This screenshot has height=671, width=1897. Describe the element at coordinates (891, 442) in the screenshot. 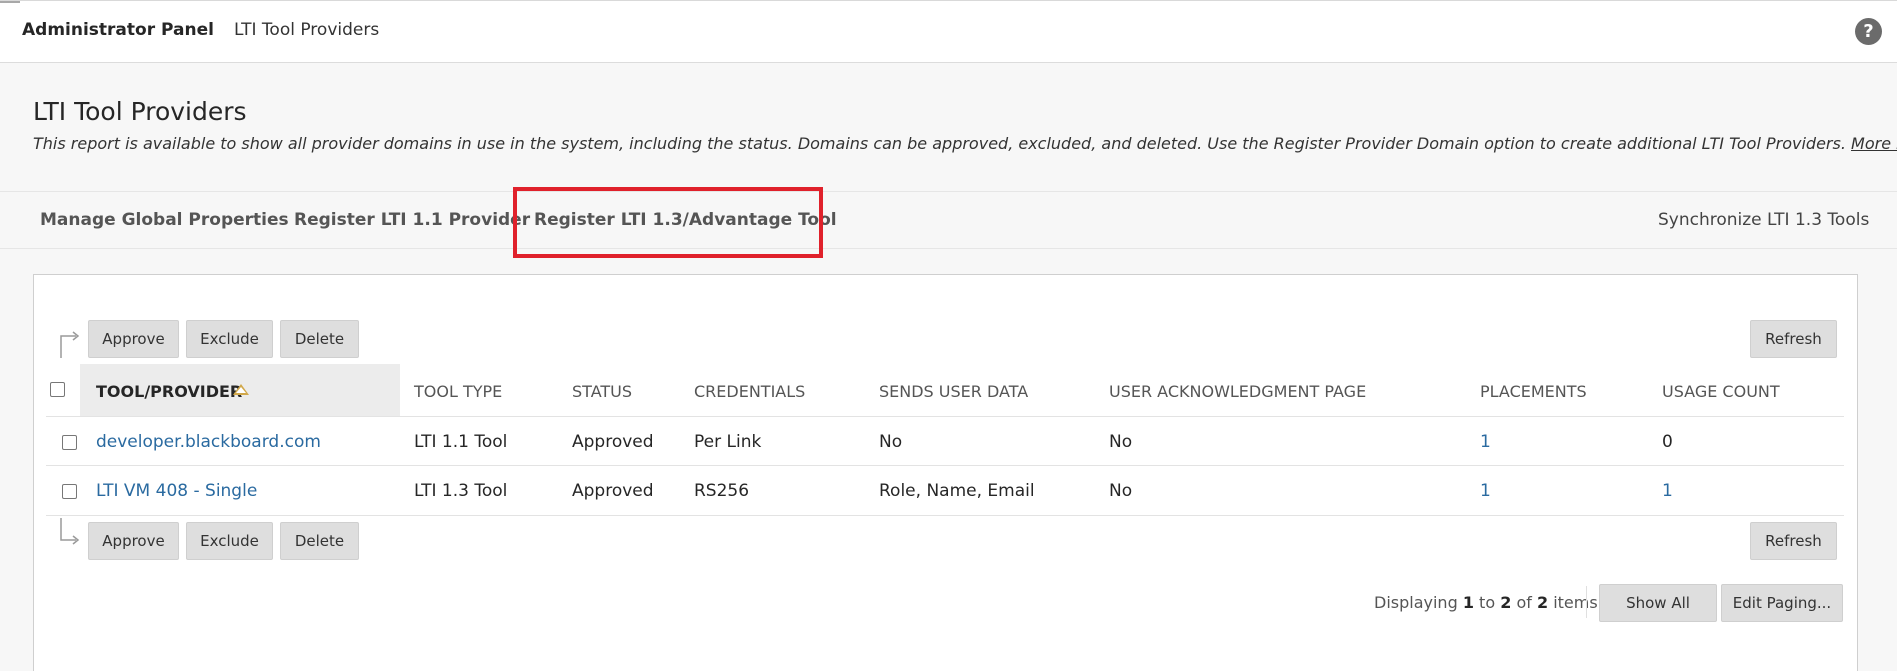

I see `sends-user-data-cell: No` at that location.